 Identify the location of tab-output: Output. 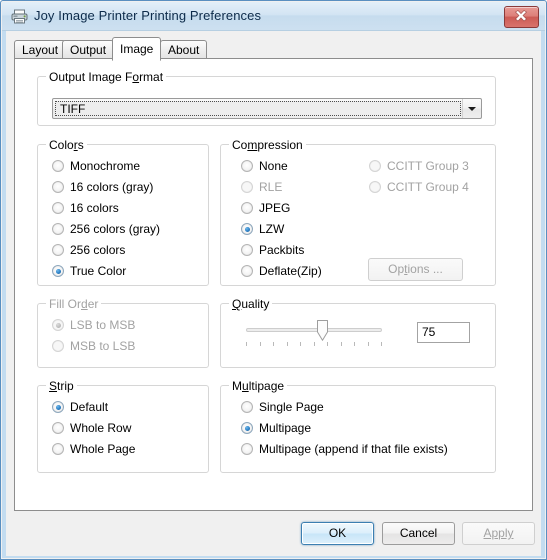
(88, 49).